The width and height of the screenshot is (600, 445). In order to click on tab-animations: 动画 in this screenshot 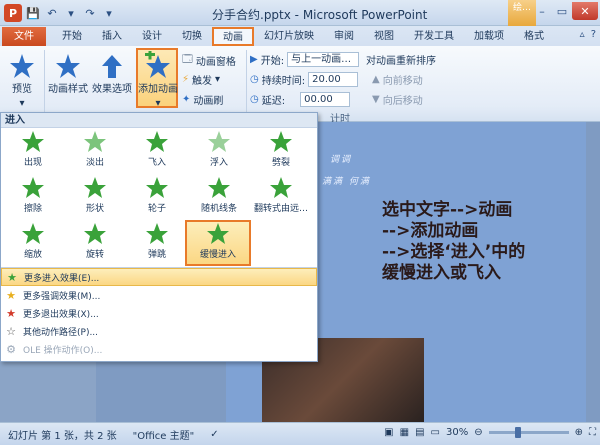, I will do `click(233, 36)`.